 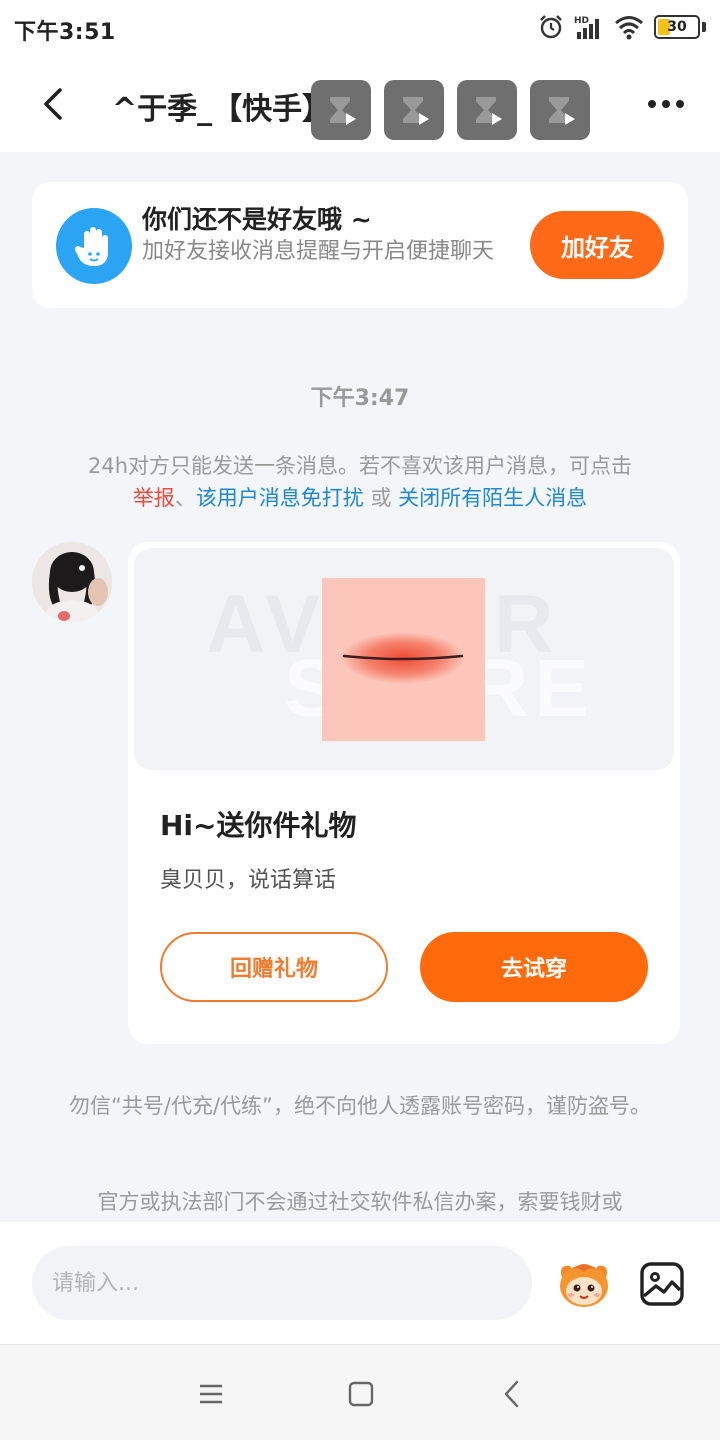 What do you see at coordinates (154, 498) in the screenshot?
I see `report-link: 举报` at bounding box center [154, 498].